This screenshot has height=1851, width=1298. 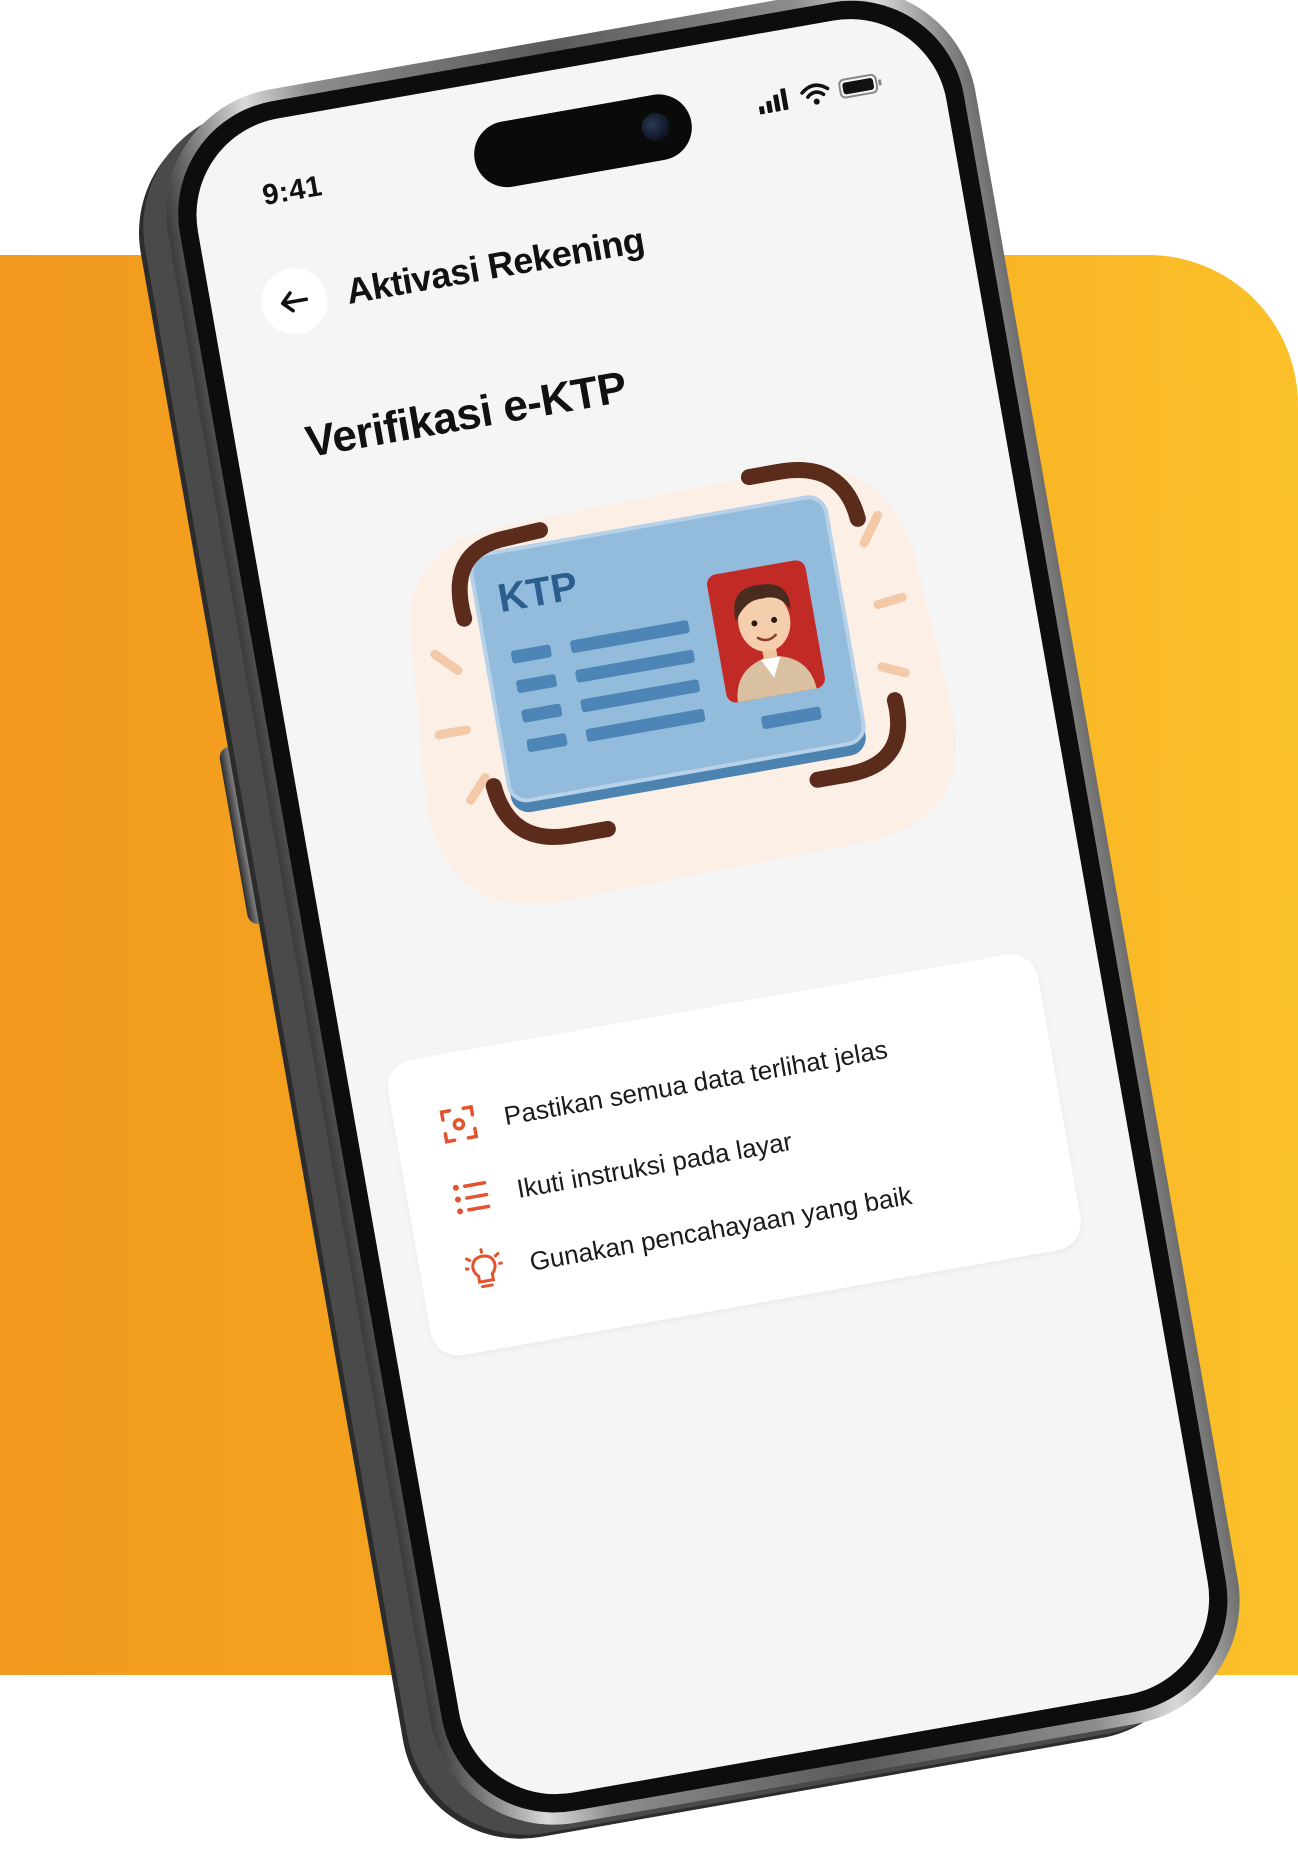 What do you see at coordinates (683, 683) in the screenshot?
I see `ktp-scan-illustration: KTP` at bounding box center [683, 683].